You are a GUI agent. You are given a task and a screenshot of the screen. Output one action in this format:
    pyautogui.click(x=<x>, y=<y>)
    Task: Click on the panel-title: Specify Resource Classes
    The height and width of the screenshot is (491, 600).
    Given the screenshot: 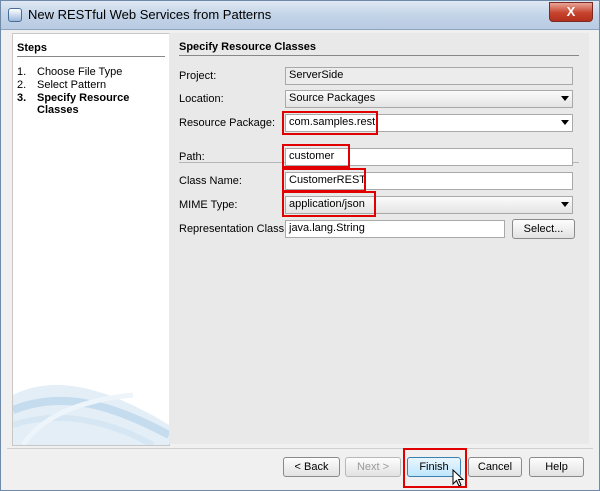 What is the action you would take?
    pyautogui.click(x=247, y=47)
    